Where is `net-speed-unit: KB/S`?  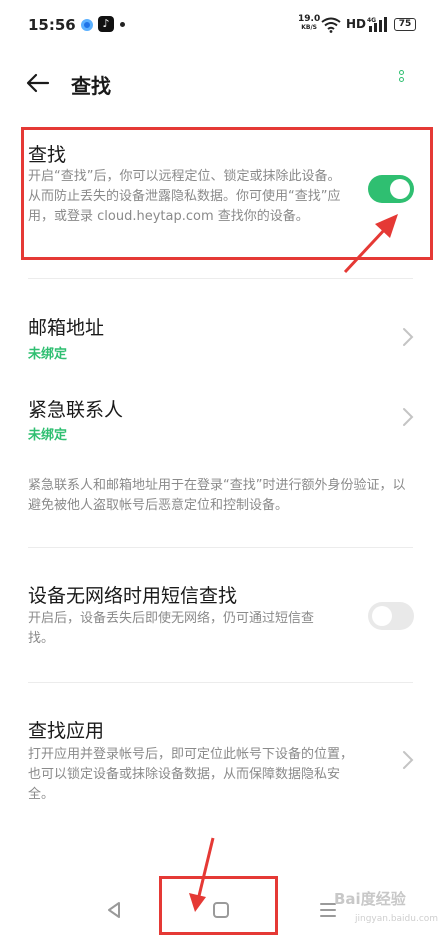 net-speed-unit: KB/S is located at coordinates (309, 27).